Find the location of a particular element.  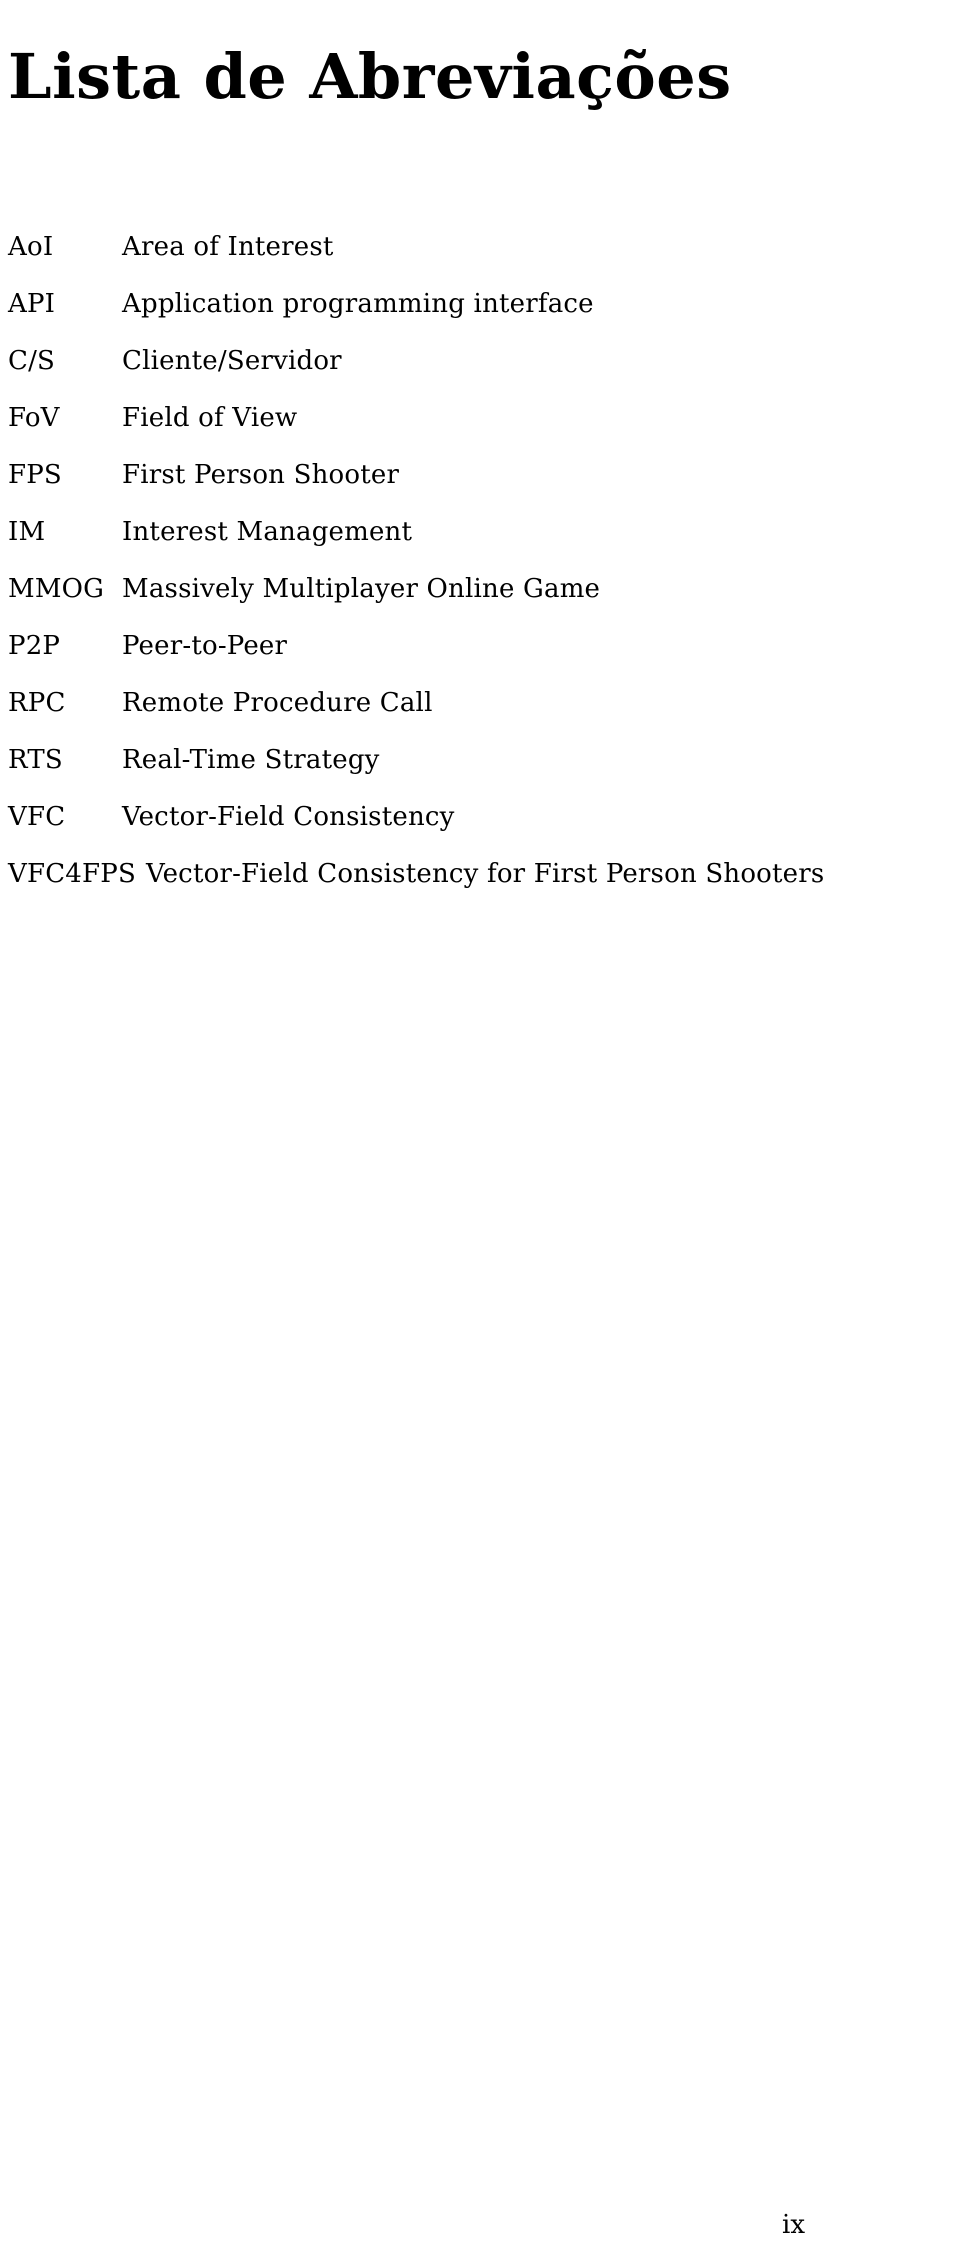

abbreviation-term: C/S is located at coordinates (32, 361).